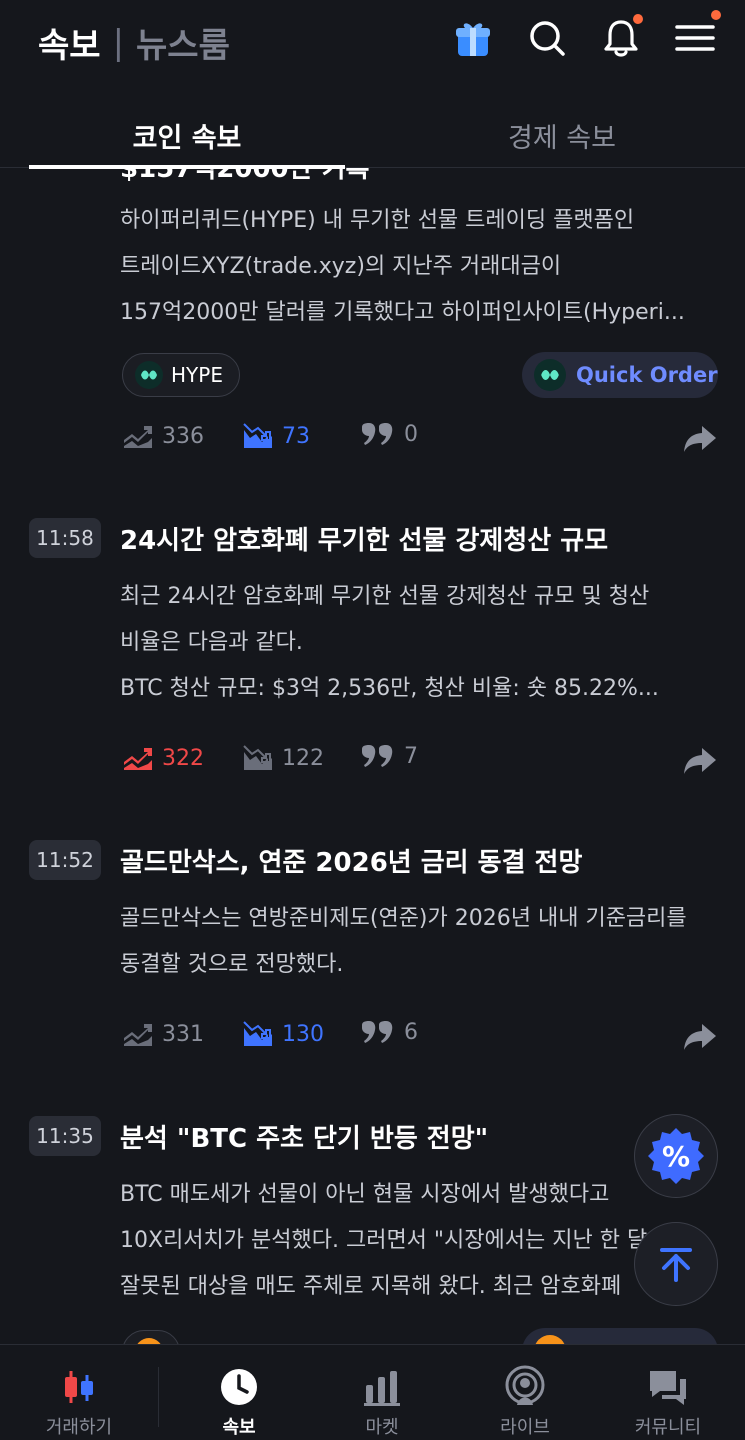 This screenshot has width=745, height=1440. Describe the element at coordinates (698, 36) in the screenshot. I see `menu-icon` at that location.